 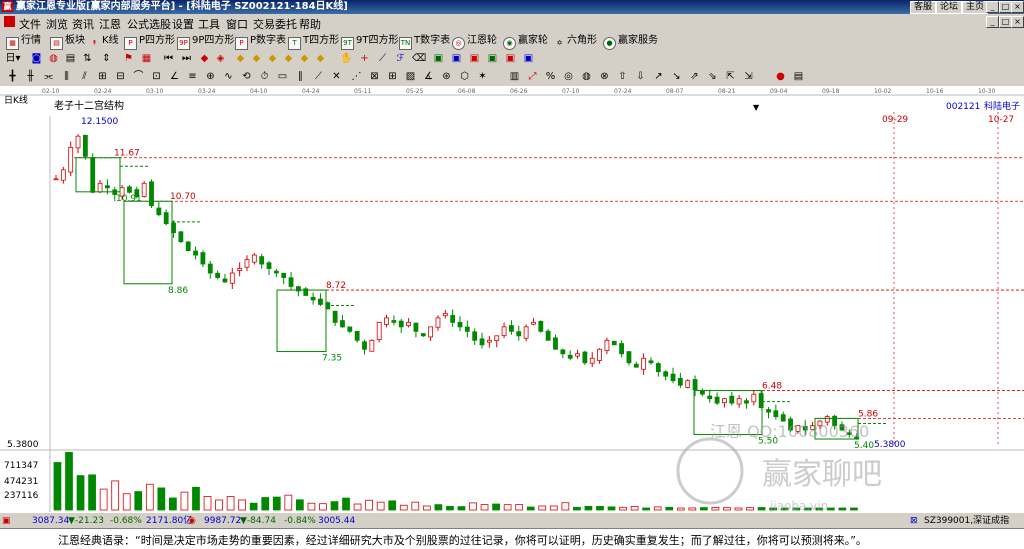 What do you see at coordinates (70, 58) in the screenshot?
I see `list-icon: ▤` at bounding box center [70, 58].